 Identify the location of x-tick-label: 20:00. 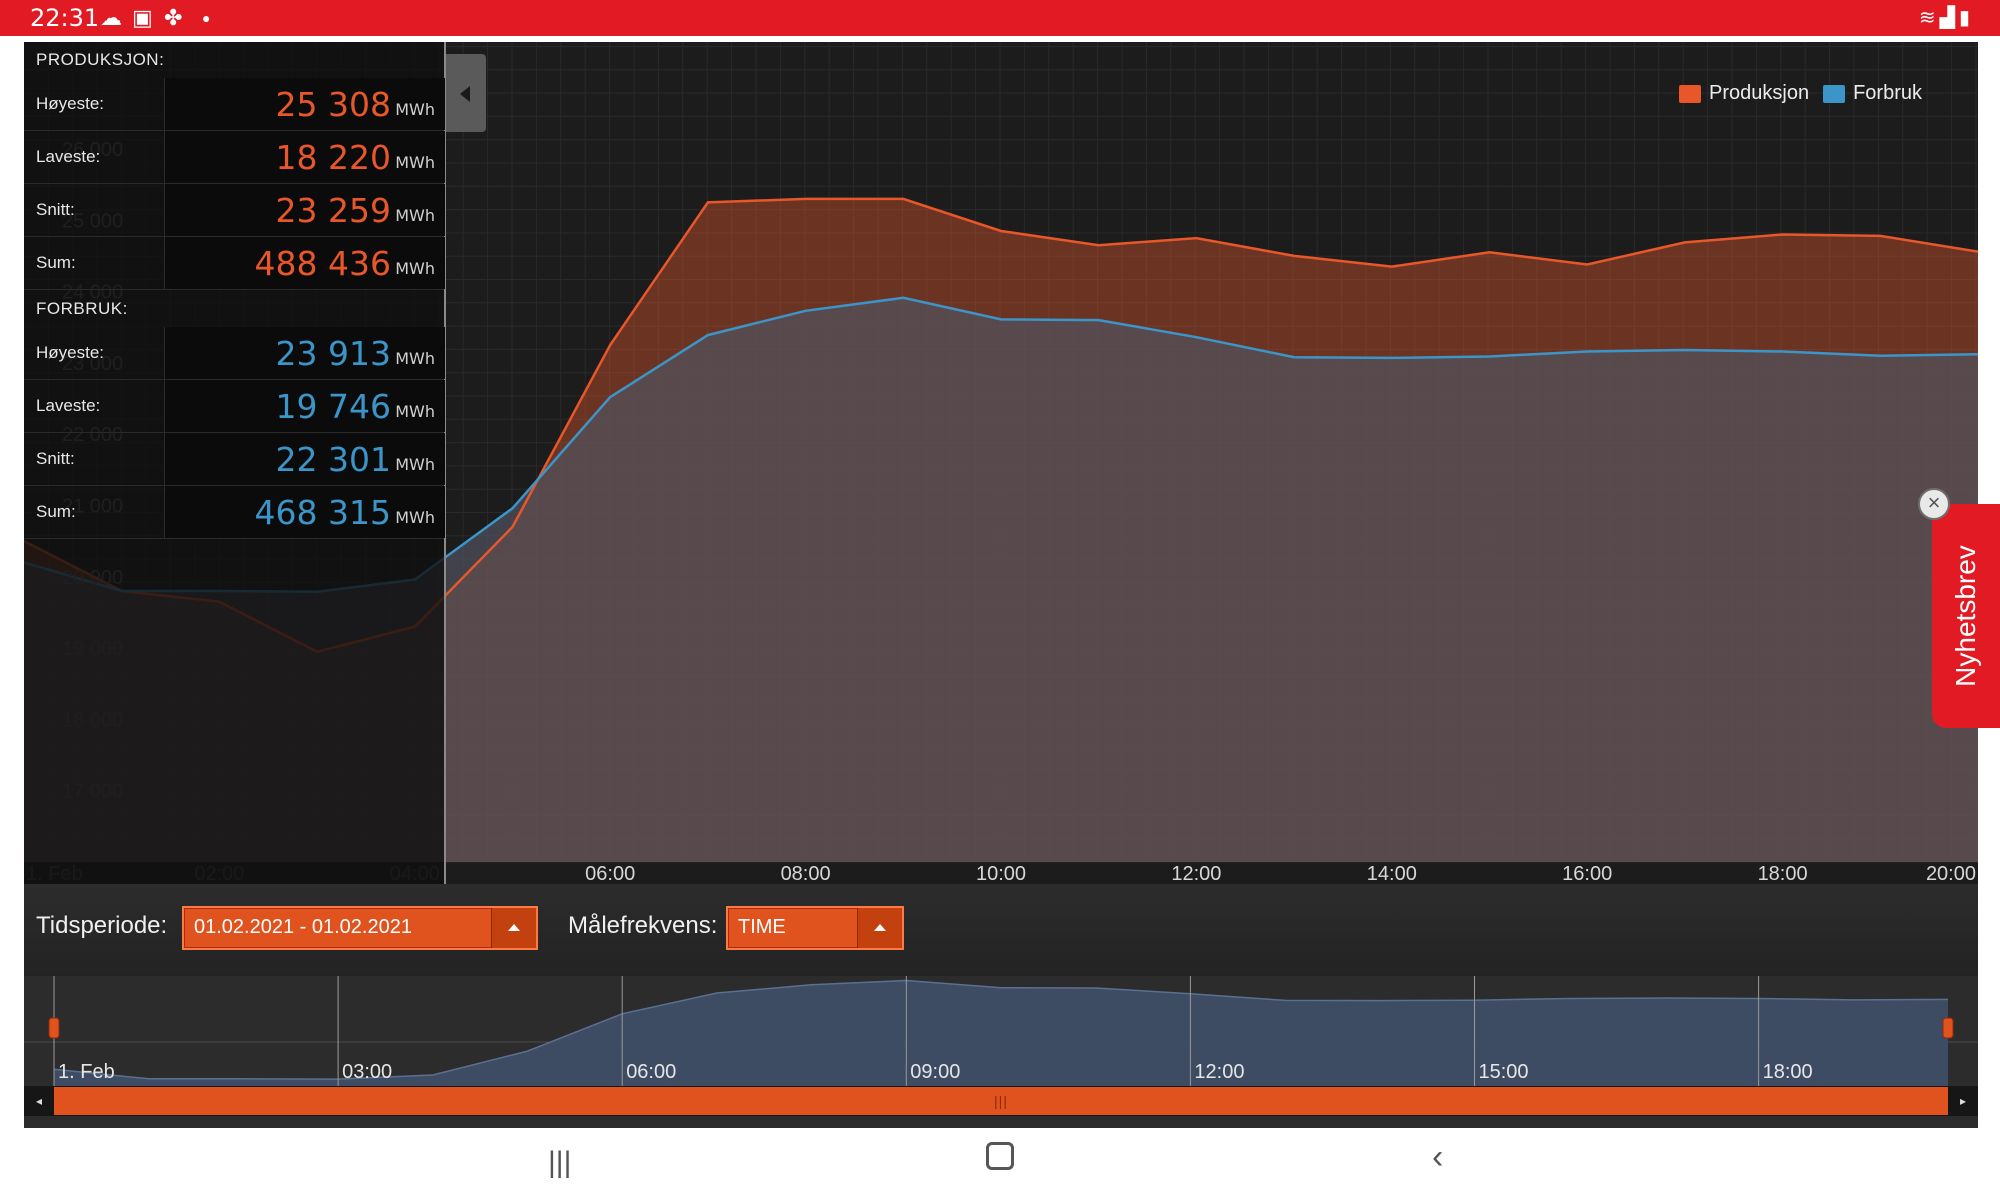
(1951, 873).